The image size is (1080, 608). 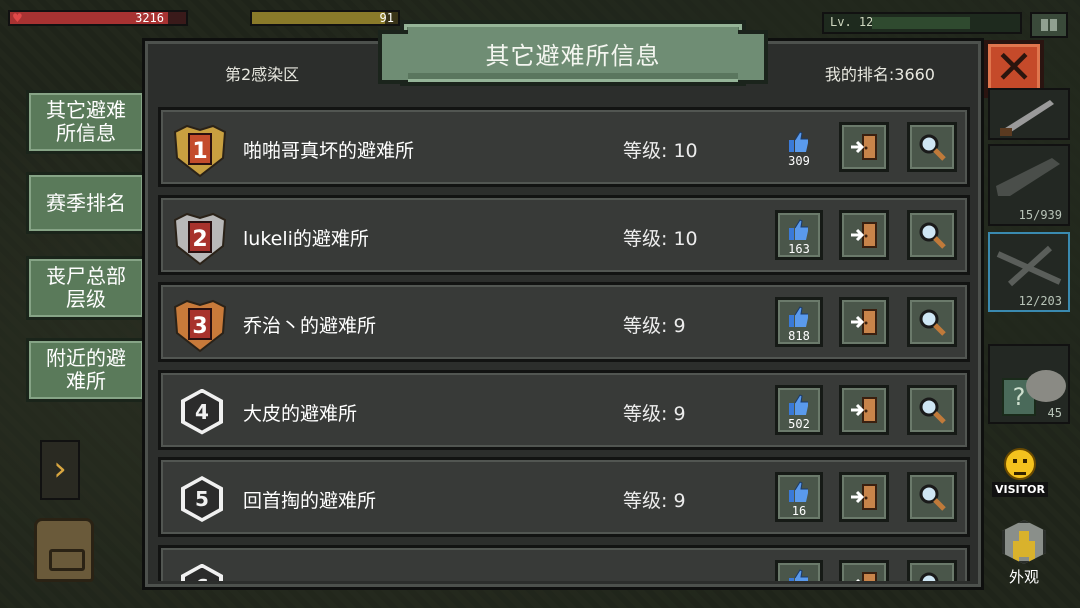 I want to click on like-button: 502, so click(x=799, y=409).